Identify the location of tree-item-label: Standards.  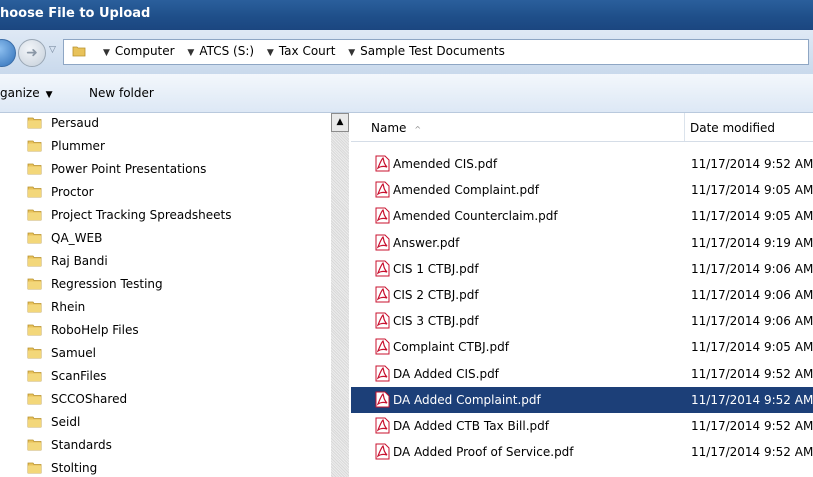
(81, 445).